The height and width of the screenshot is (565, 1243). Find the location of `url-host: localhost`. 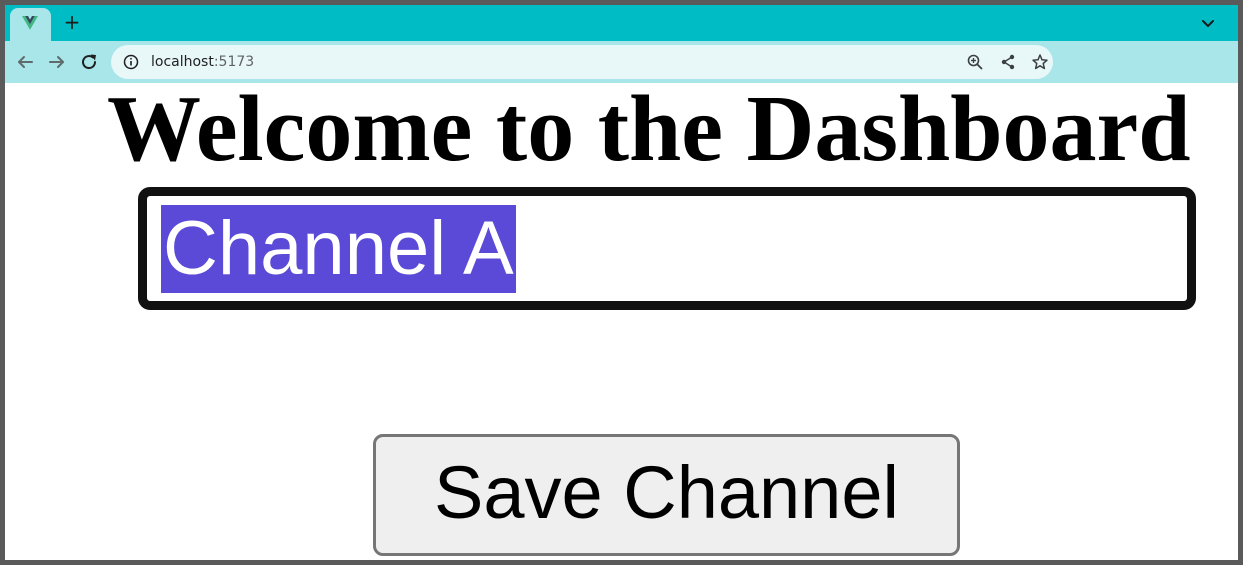

url-host: localhost is located at coordinates (182, 62).